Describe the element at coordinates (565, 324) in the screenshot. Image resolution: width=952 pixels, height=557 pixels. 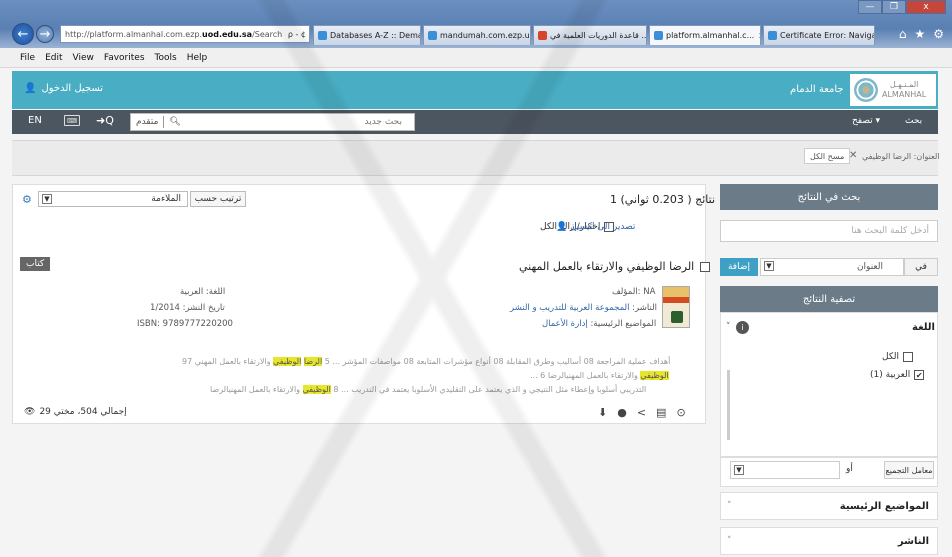
I see `subjects-link: إدارة الأعمال` at that location.